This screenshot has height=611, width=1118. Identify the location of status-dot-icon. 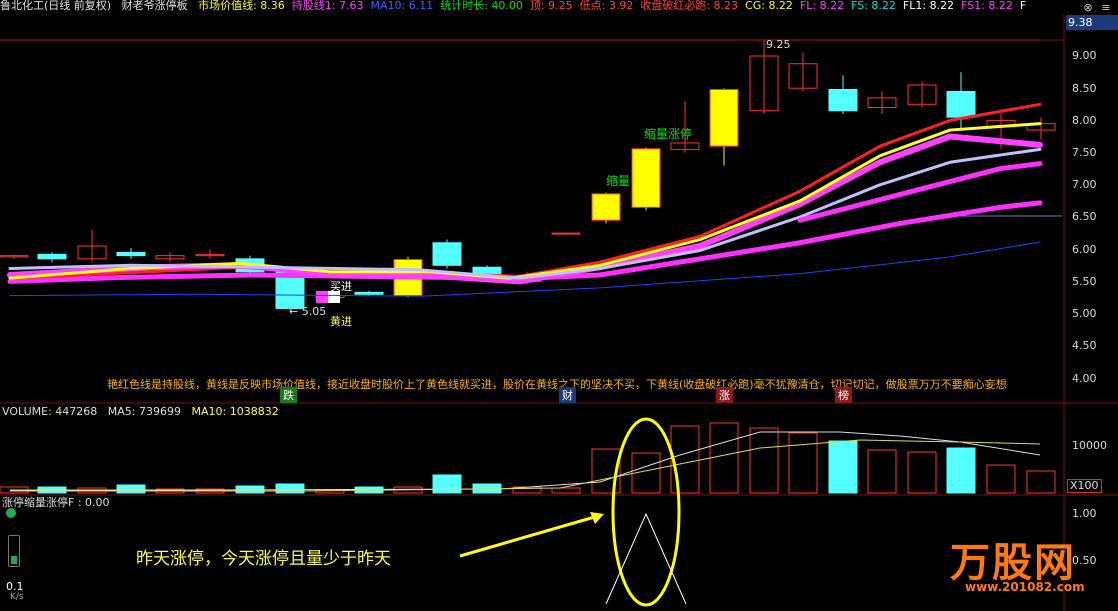
(11, 513).